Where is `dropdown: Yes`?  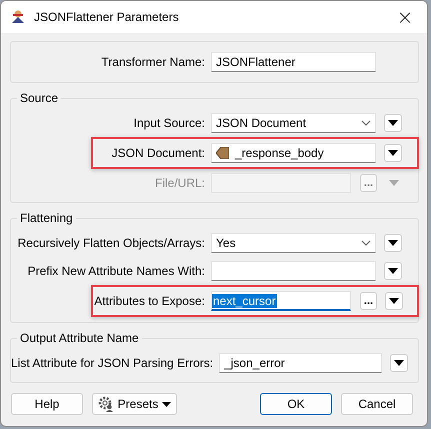 dropdown: Yes is located at coordinates (293, 243).